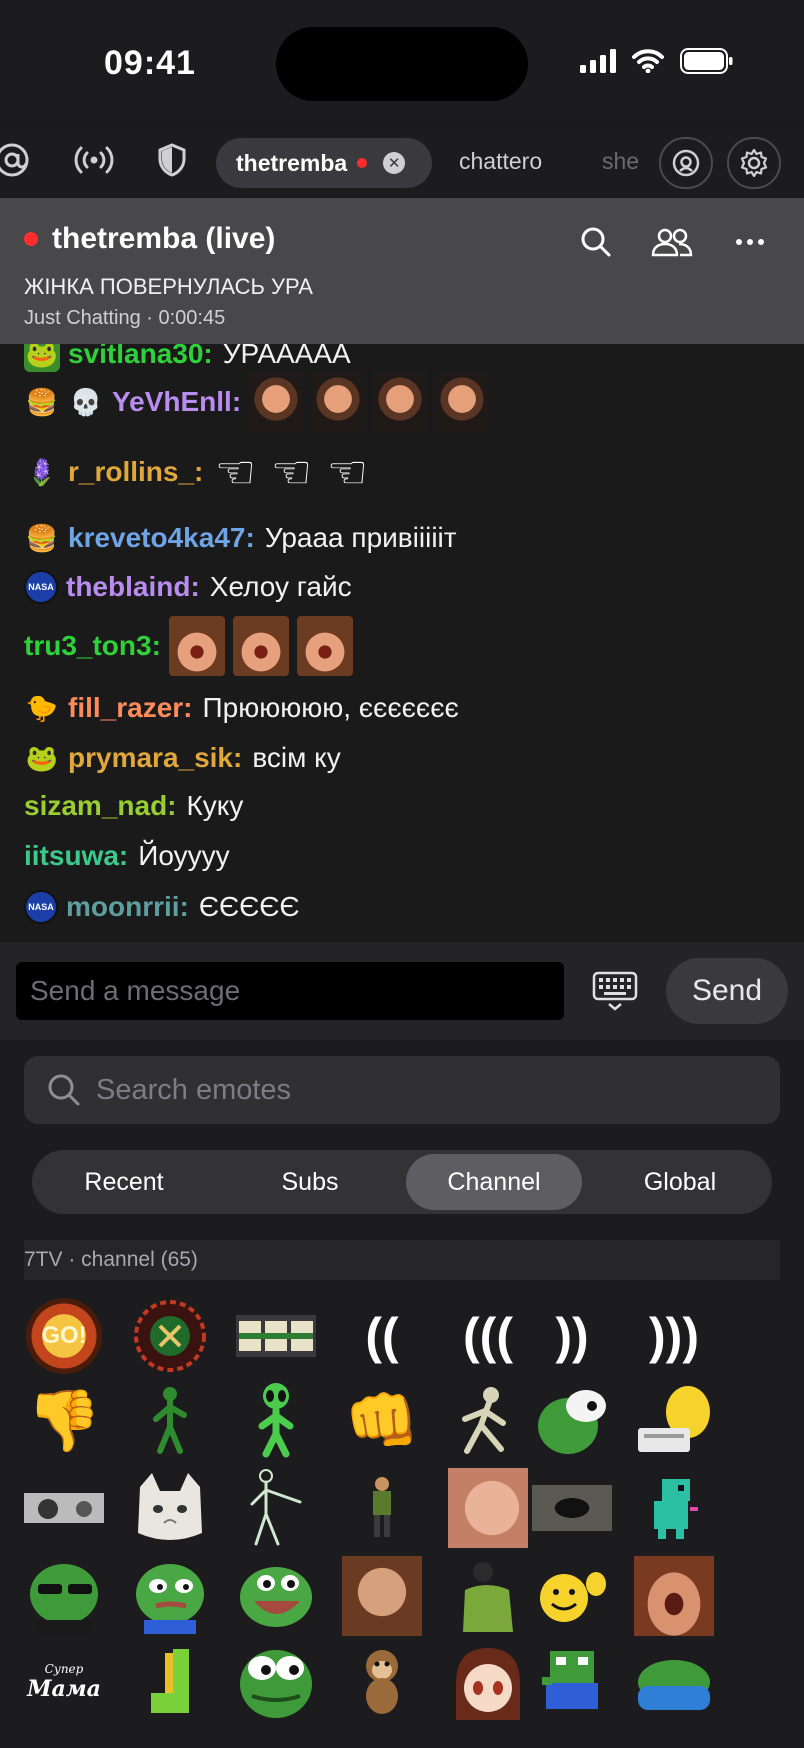  Describe the element at coordinates (170, 1508) in the screenshot. I see `white-cat-emote` at that location.